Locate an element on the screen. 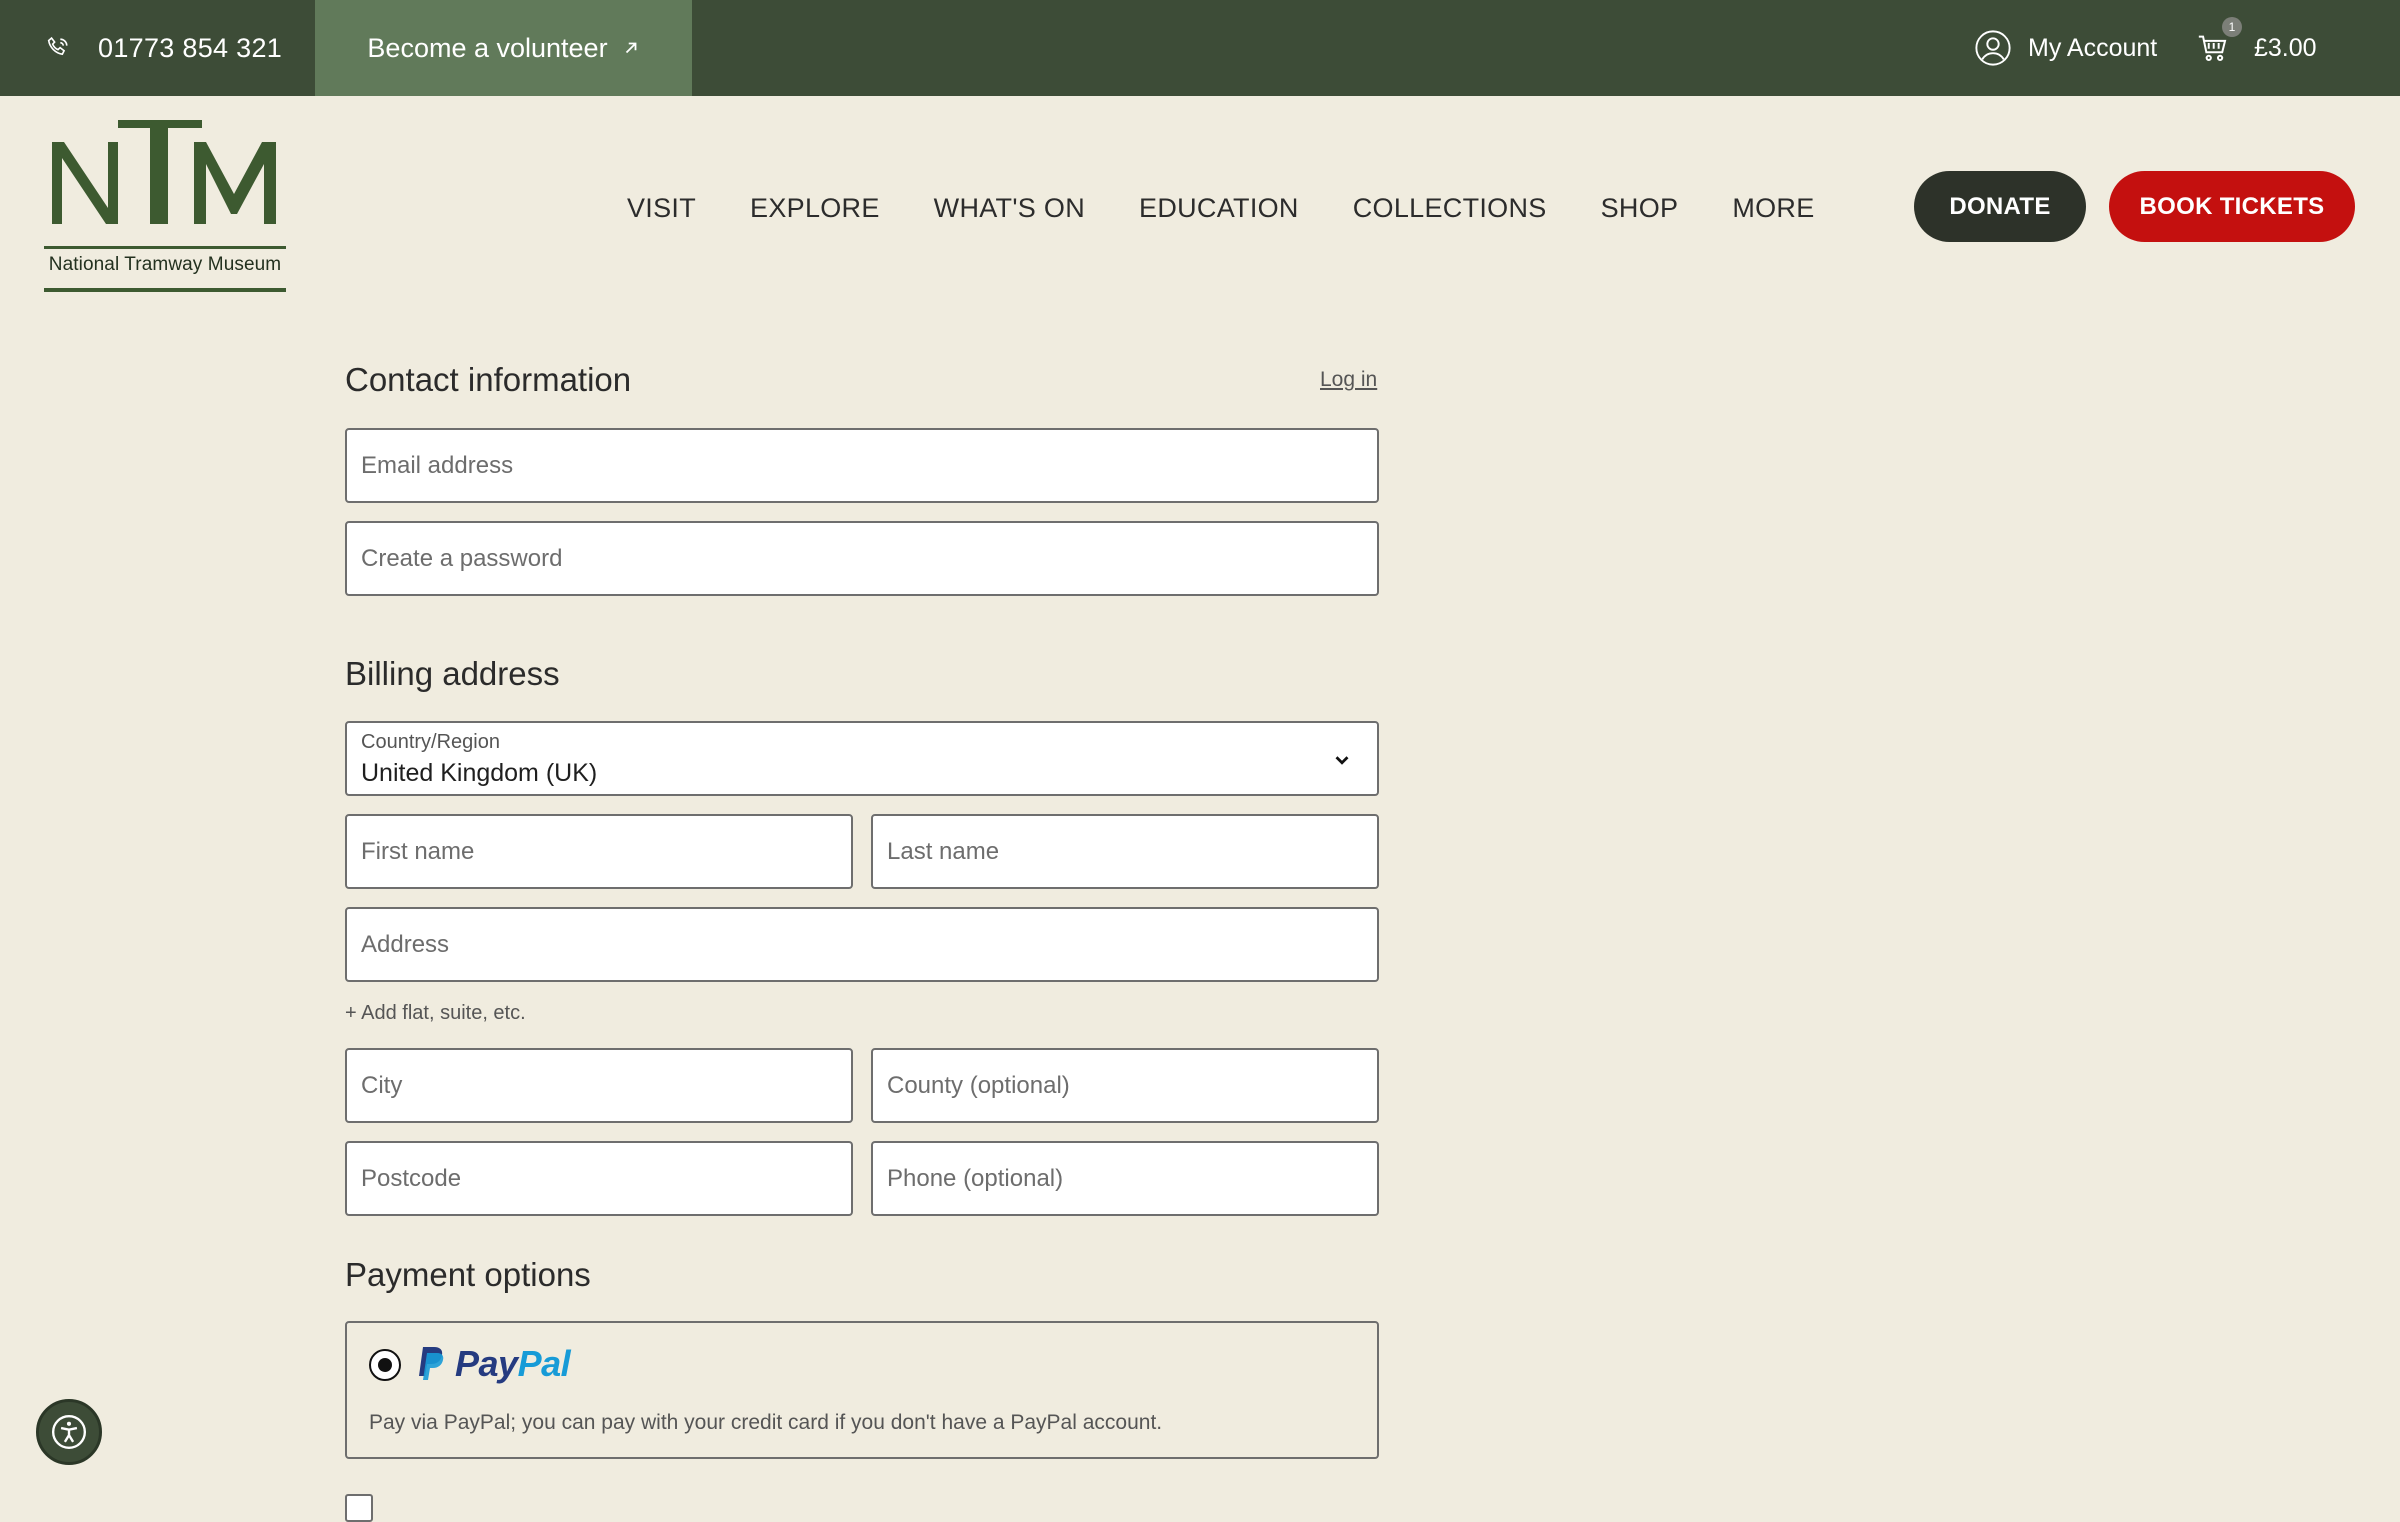  billing-address-heading: Billing address is located at coordinates (452, 673).